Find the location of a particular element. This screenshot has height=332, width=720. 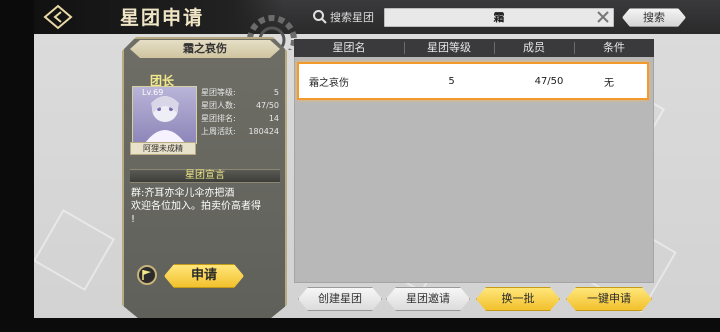

stat-label: 星团人数: is located at coordinates (218, 105).